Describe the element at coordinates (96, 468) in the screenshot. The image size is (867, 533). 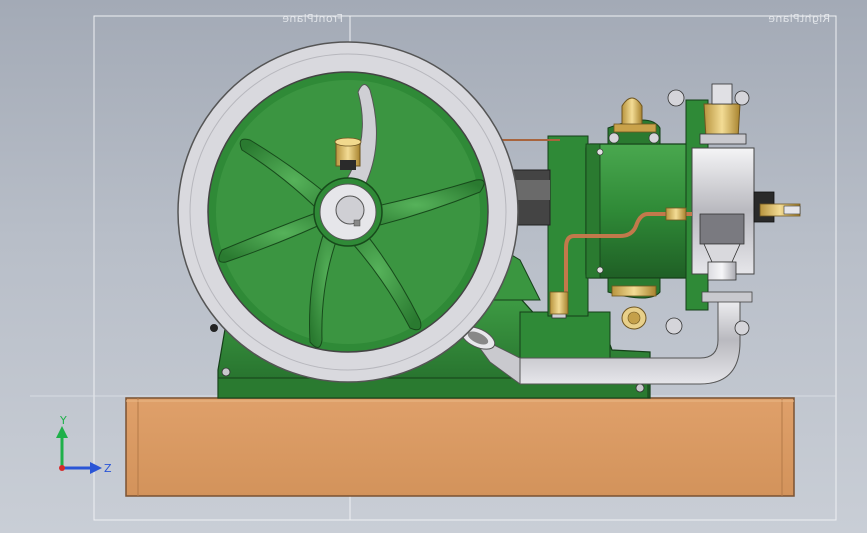
I see `z-axis-arrow-icon` at that location.